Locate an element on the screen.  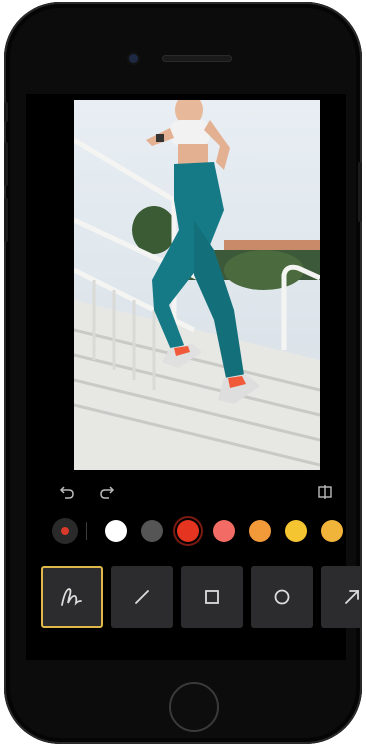
history-controls is located at coordinates (87, 492).